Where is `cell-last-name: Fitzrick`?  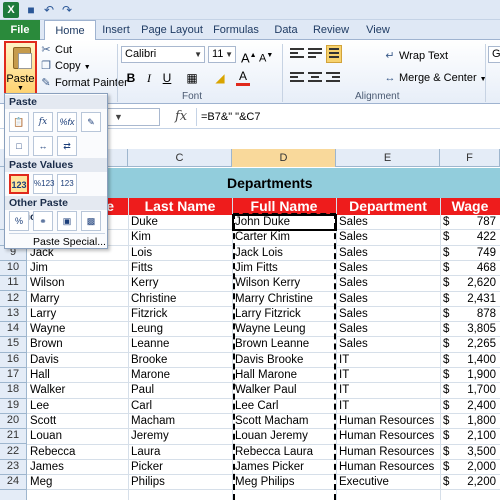
cell-last-name: Fitzrick is located at coordinates (180, 314).